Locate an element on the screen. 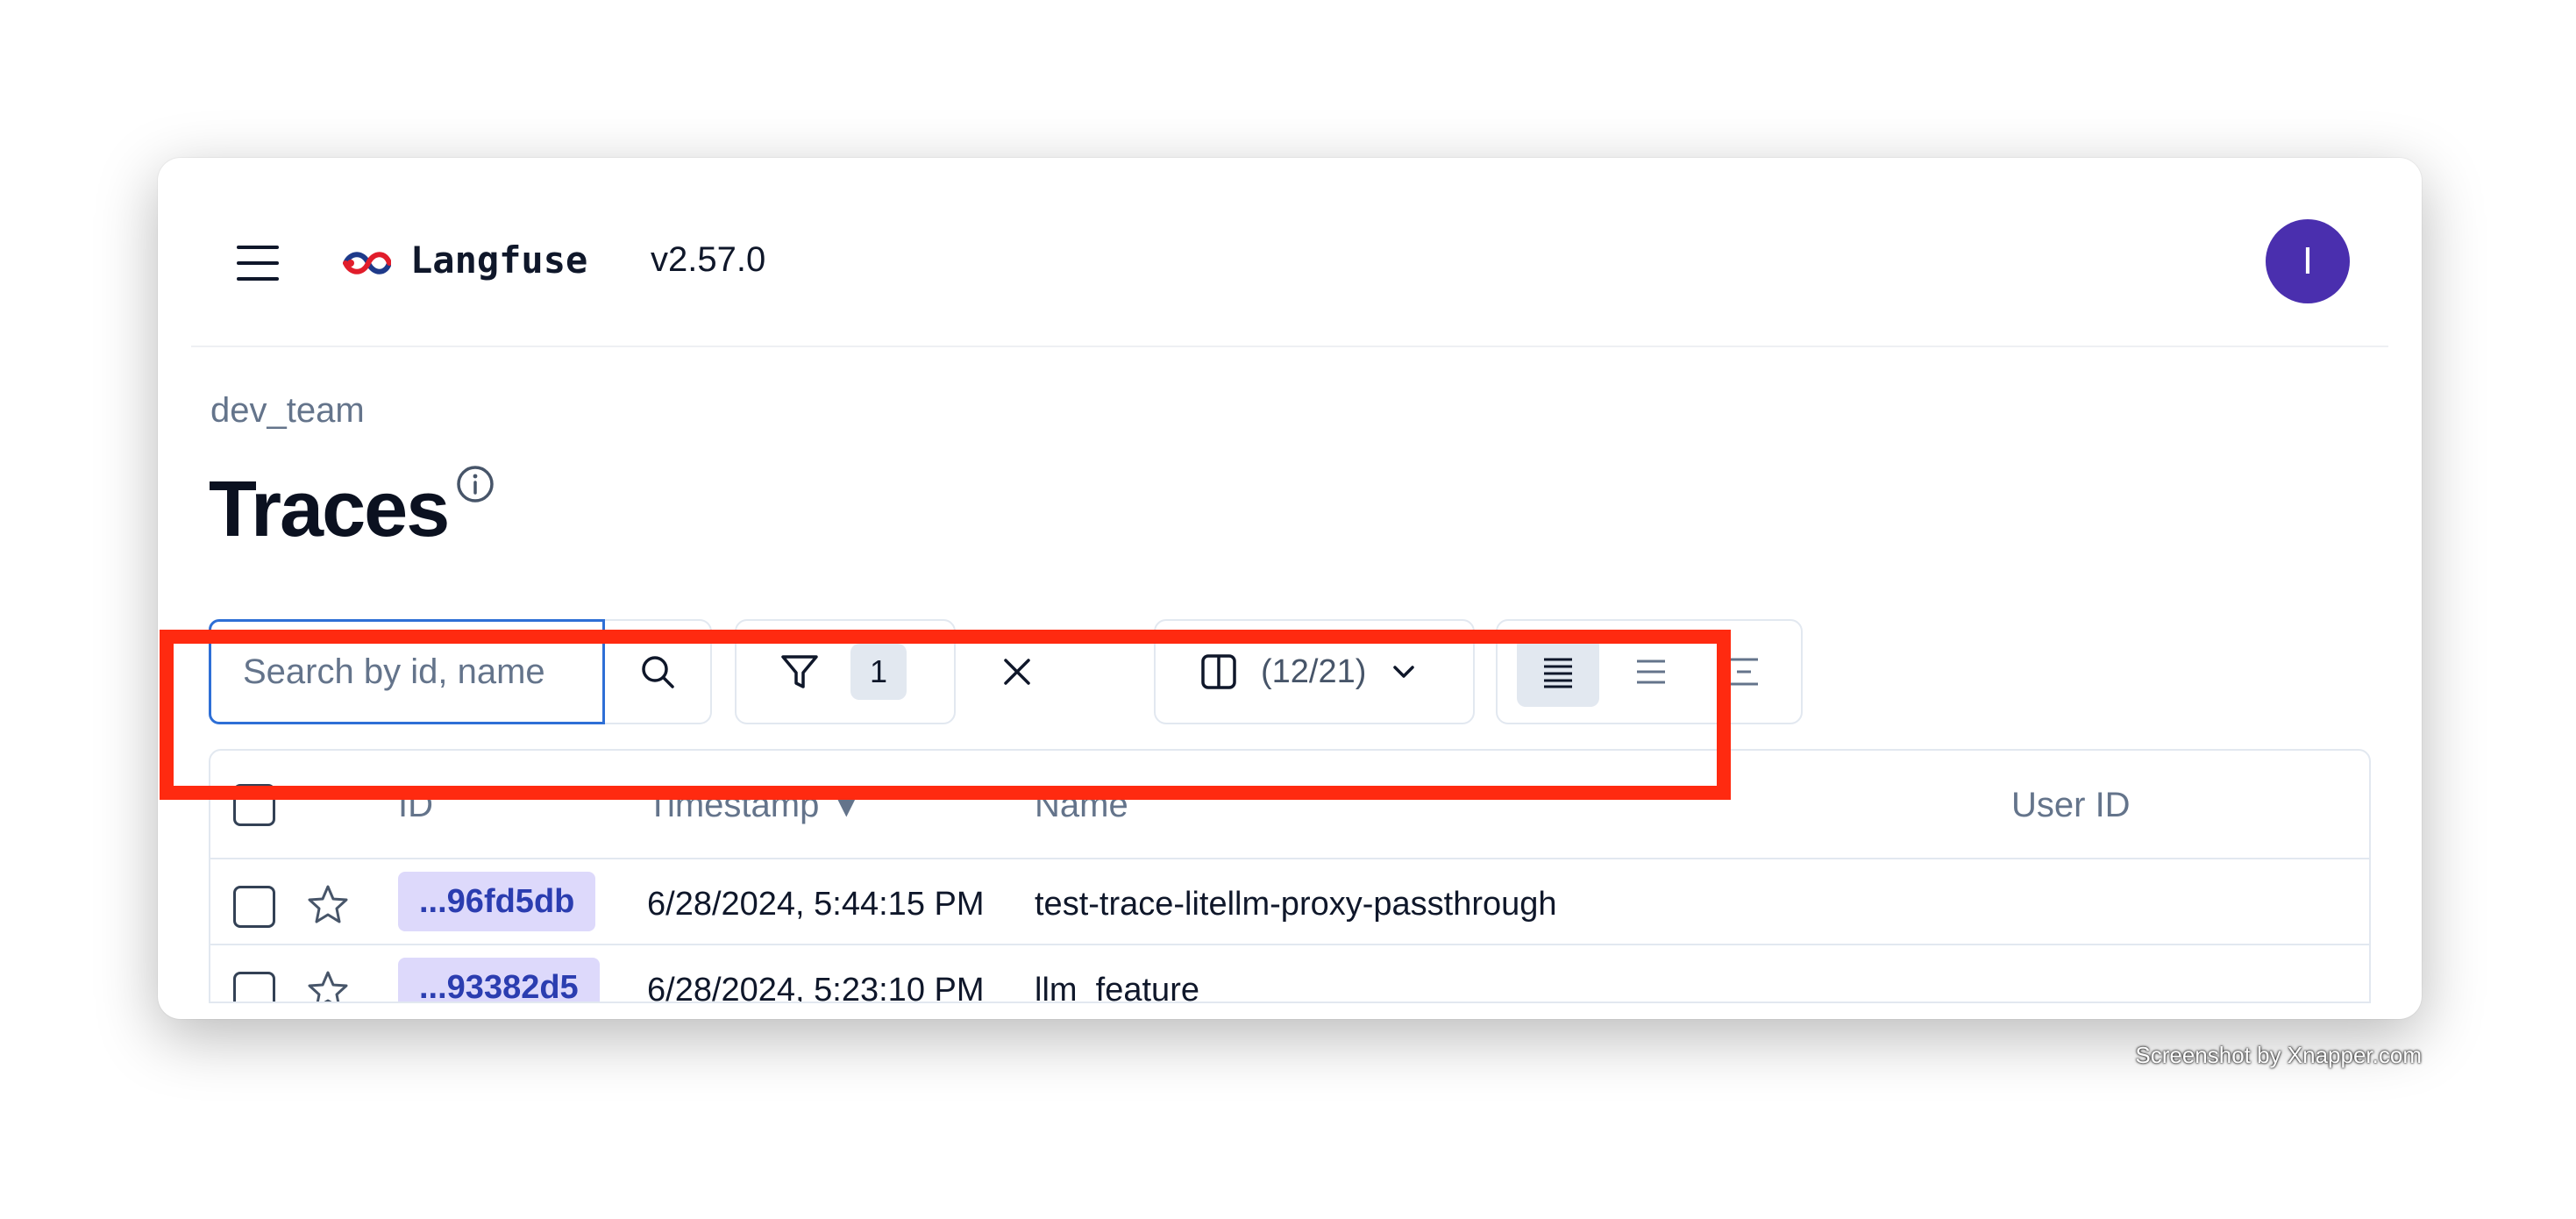 The width and height of the screenshot is (2576, 1219). filter-count-badge: 1 is located at coordinates (878, 672).